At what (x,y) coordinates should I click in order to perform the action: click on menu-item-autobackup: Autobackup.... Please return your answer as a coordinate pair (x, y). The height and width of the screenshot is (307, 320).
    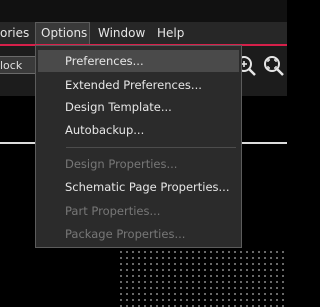
    Looking at the image, I should click on (138, 130).